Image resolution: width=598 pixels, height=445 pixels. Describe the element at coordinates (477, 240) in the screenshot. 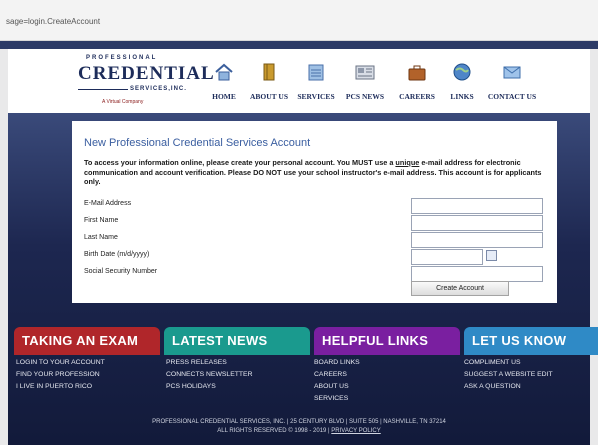

I see `last-name-field` at that location.